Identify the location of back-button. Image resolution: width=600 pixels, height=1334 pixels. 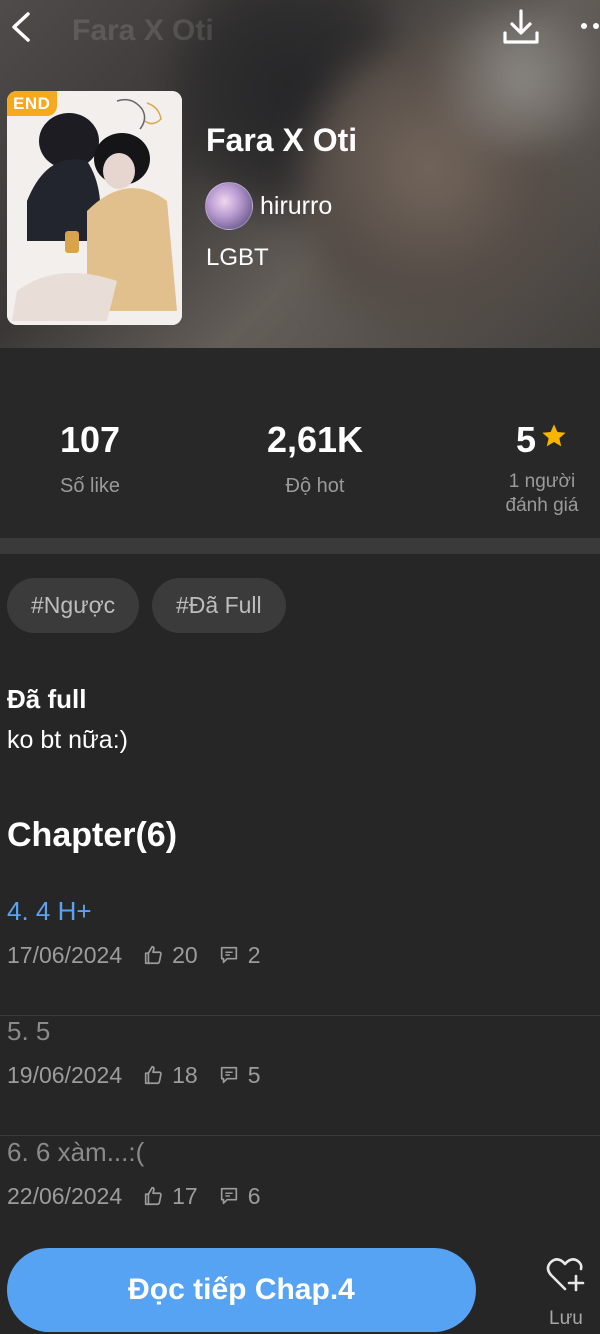
(21, 27).